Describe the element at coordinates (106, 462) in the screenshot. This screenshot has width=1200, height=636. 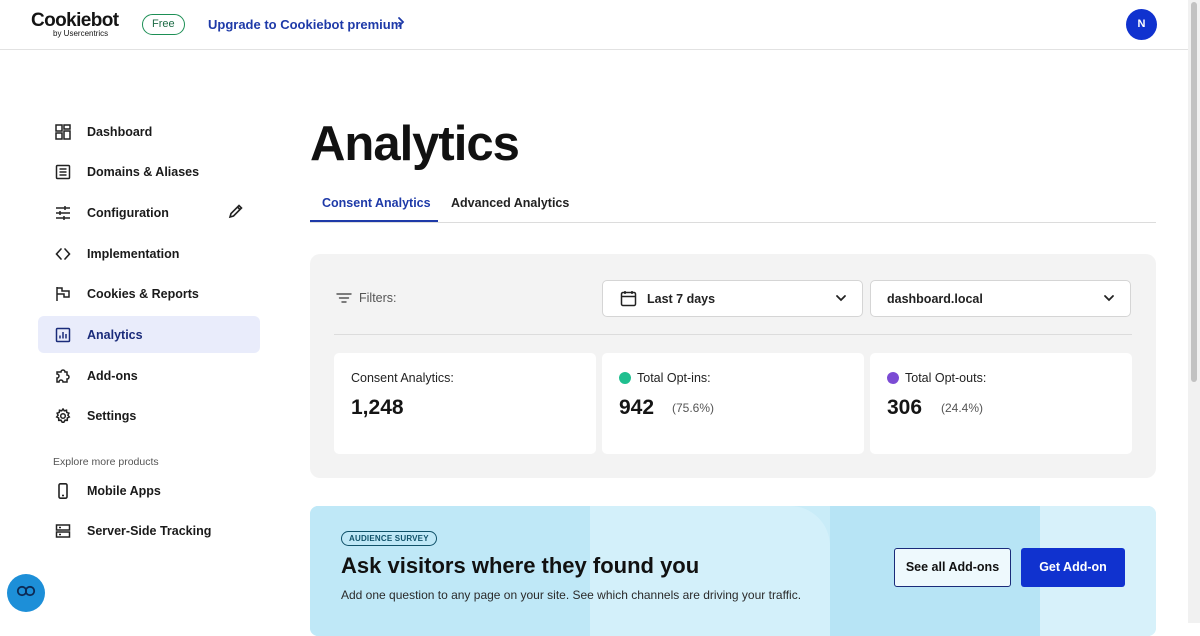
I see `explore-heading: Explore more products` at that location.